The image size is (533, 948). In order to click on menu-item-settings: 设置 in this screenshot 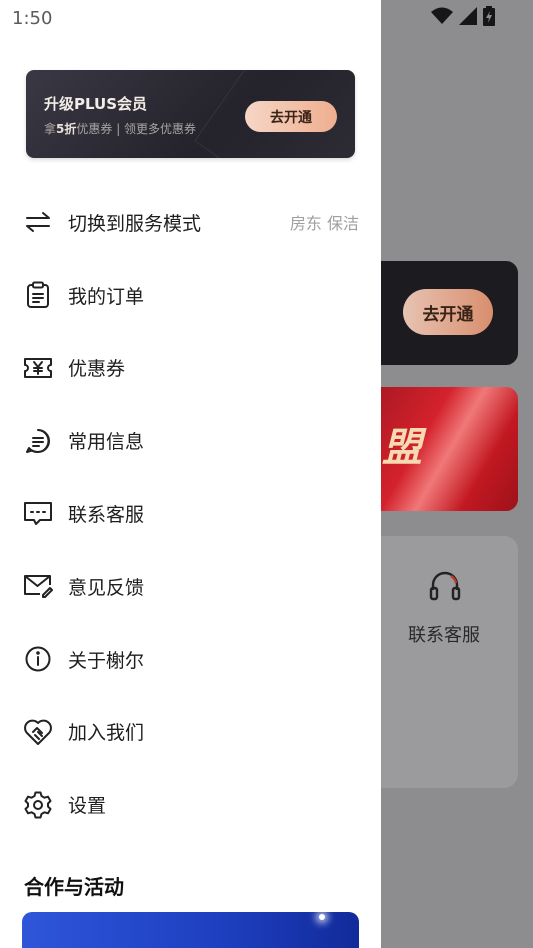, I will do `click(190, 804)`.